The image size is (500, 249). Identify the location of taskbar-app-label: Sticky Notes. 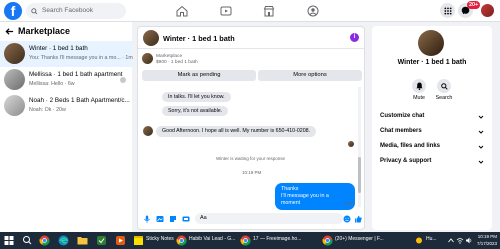
(160, 239).